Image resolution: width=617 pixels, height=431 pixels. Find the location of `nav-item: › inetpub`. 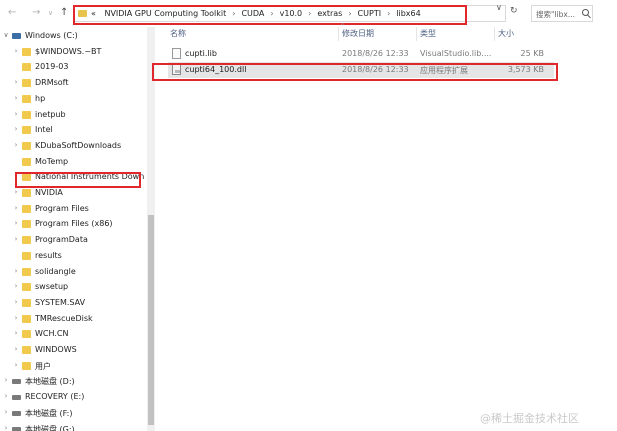

nav-item: › inetpub is located at coordinates (73, 115).